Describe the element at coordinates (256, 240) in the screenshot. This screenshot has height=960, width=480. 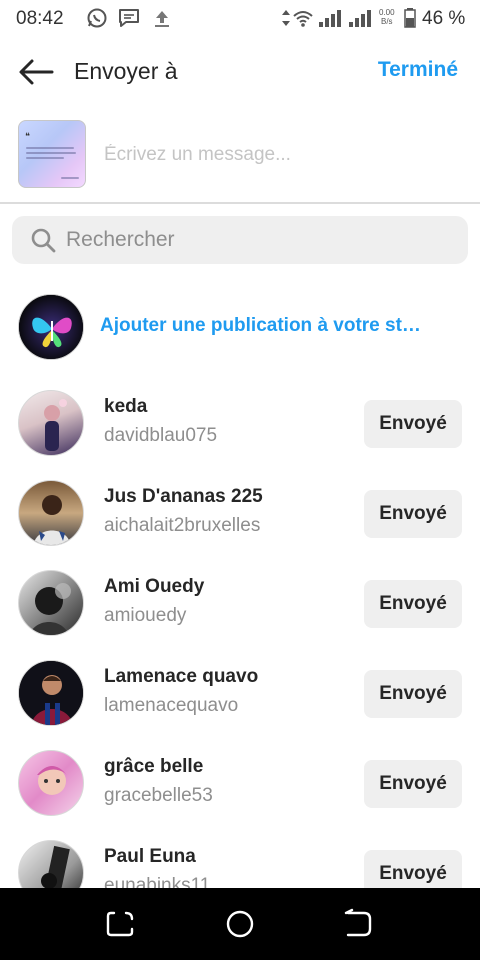
I see `search-input` at that location.